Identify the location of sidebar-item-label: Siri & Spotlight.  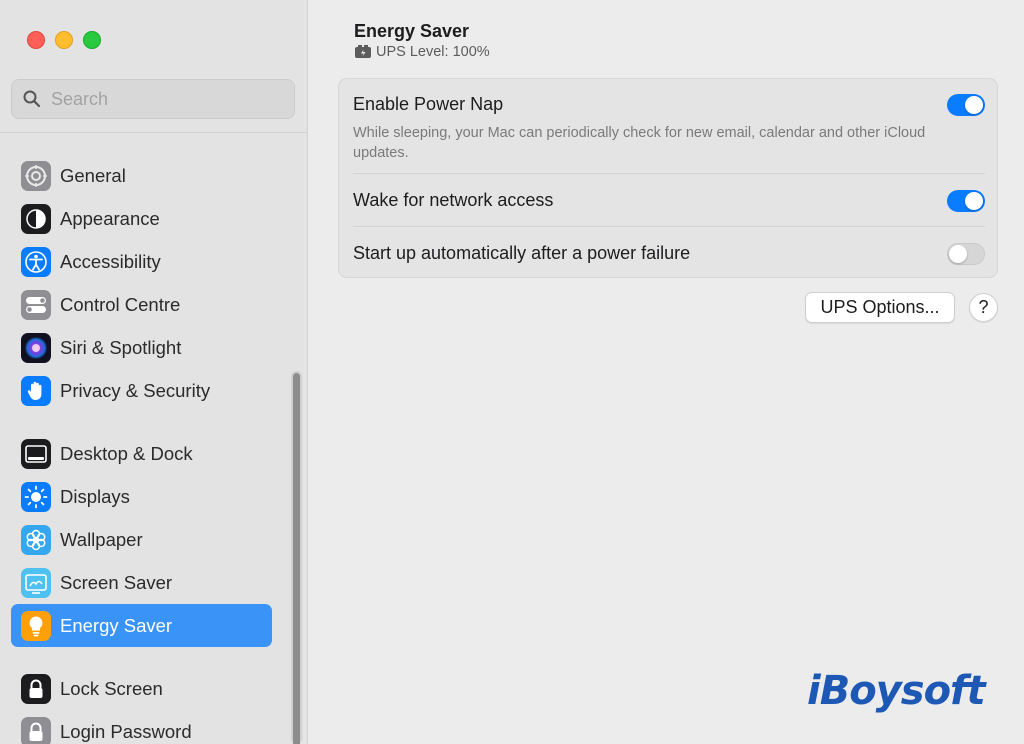
(121, 347).